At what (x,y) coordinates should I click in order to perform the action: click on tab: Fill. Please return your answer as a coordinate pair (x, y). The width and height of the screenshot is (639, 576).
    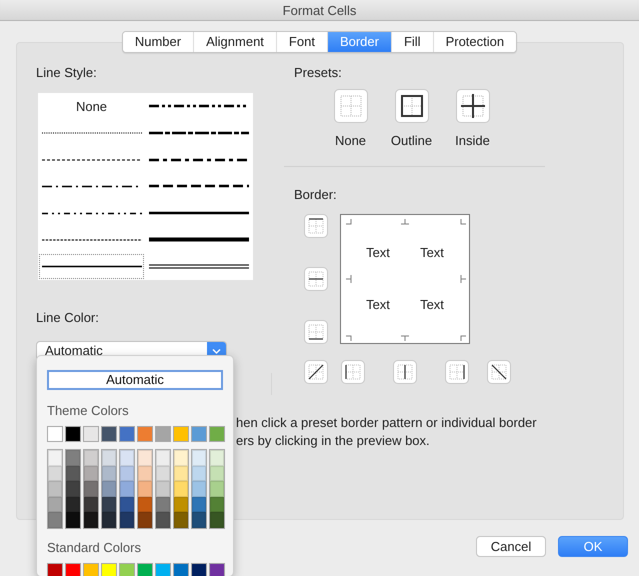
    Looking at the image, I should click on (413, 42).